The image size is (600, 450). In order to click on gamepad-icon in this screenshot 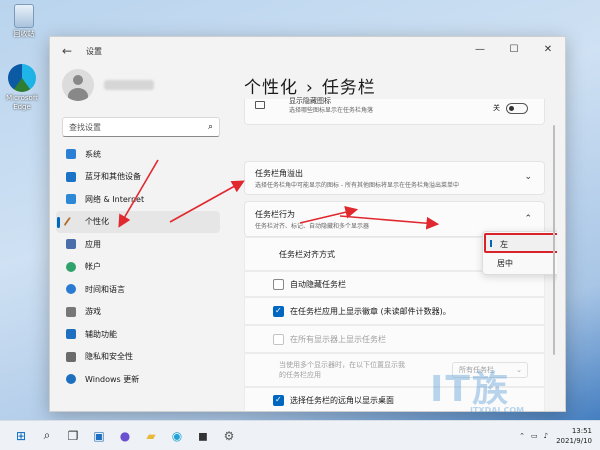, I will do `click(71, 311)`.